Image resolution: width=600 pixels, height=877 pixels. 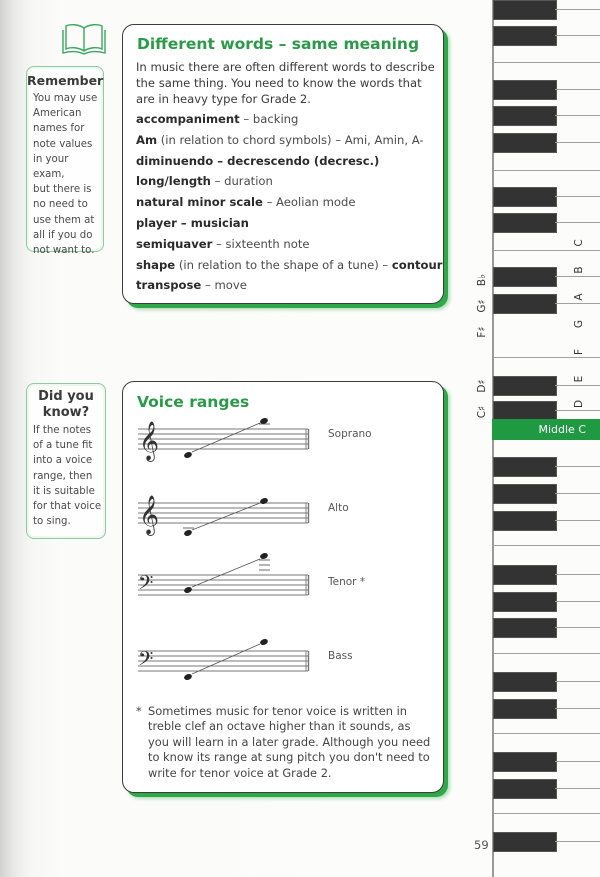 I want to click on term-row: long/length – duration, so click(x=204, y=181).